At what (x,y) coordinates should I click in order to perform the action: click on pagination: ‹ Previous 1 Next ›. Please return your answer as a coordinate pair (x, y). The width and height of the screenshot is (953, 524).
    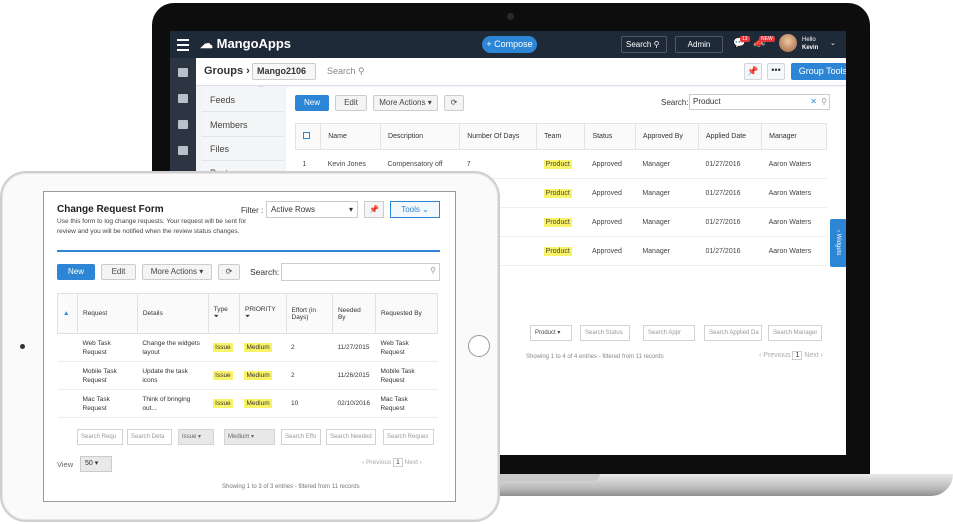
    Looking at the image, I should click on (392, 462).